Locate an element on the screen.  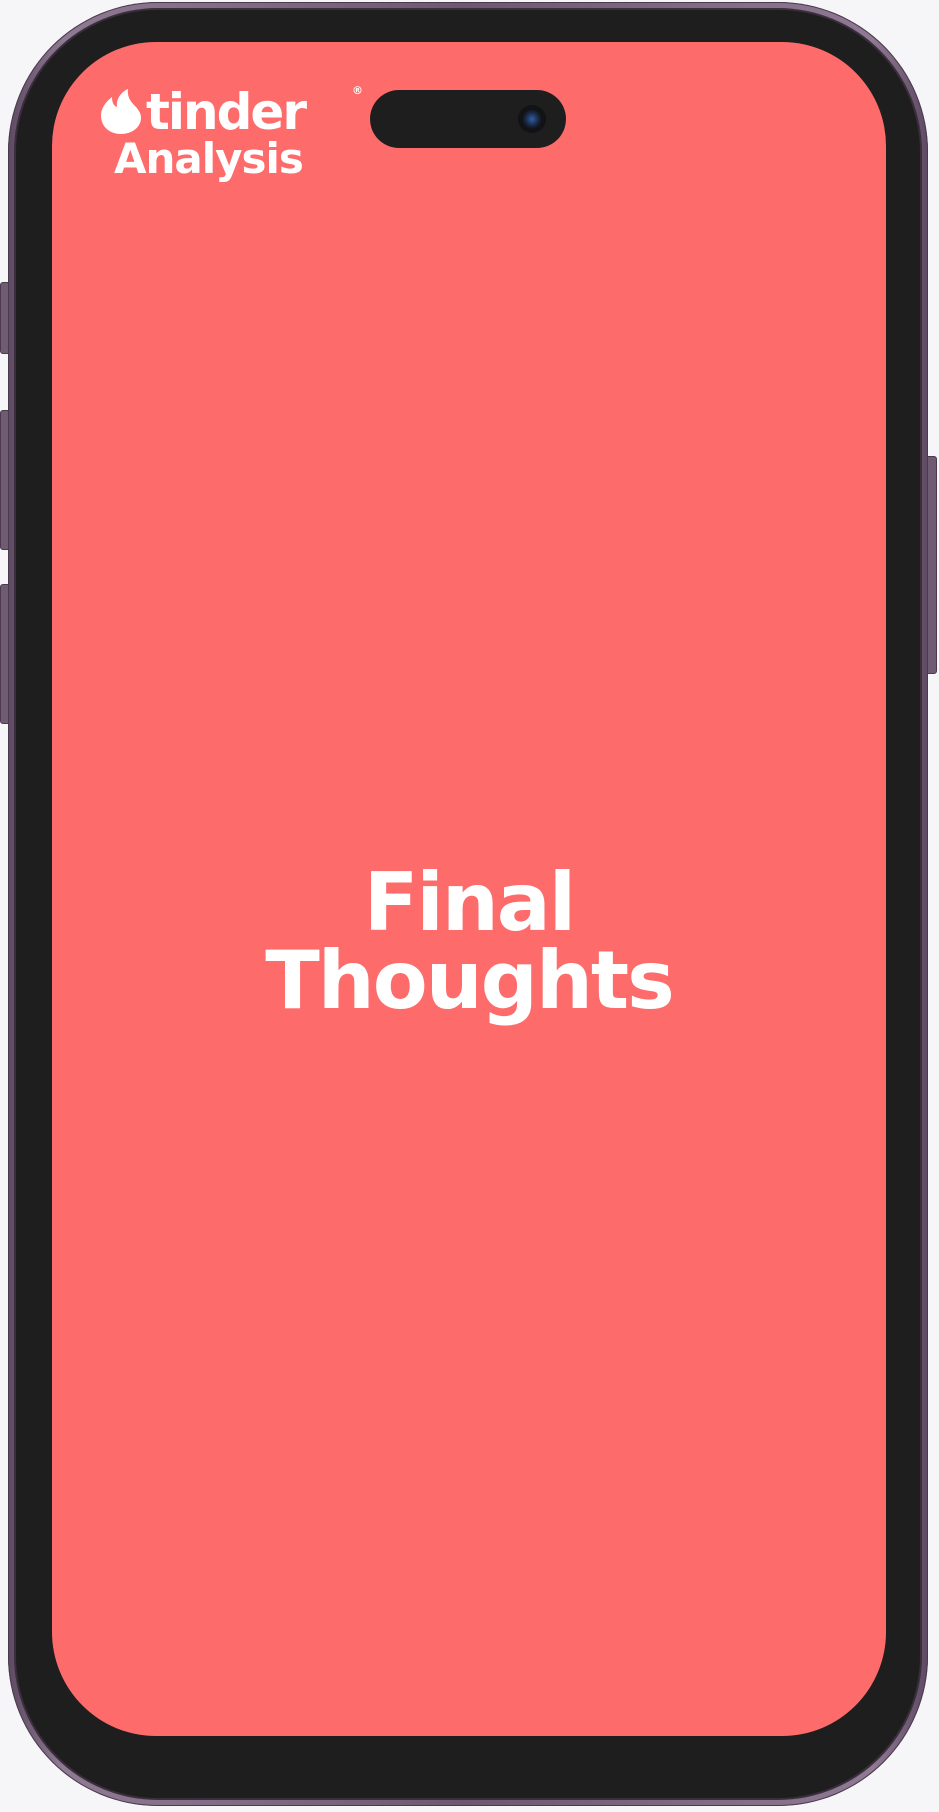
registered-mark: ® is located at coordinates (357, 90).